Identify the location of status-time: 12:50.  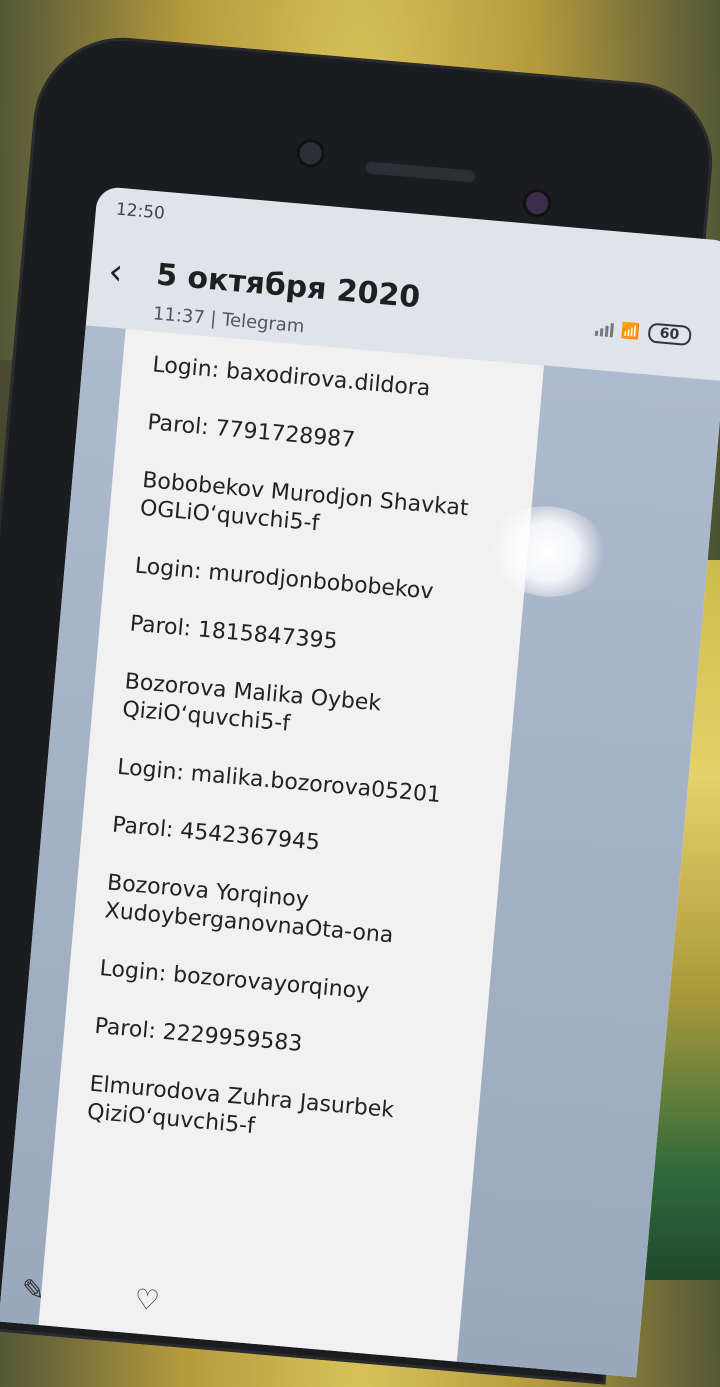
(140, 211).